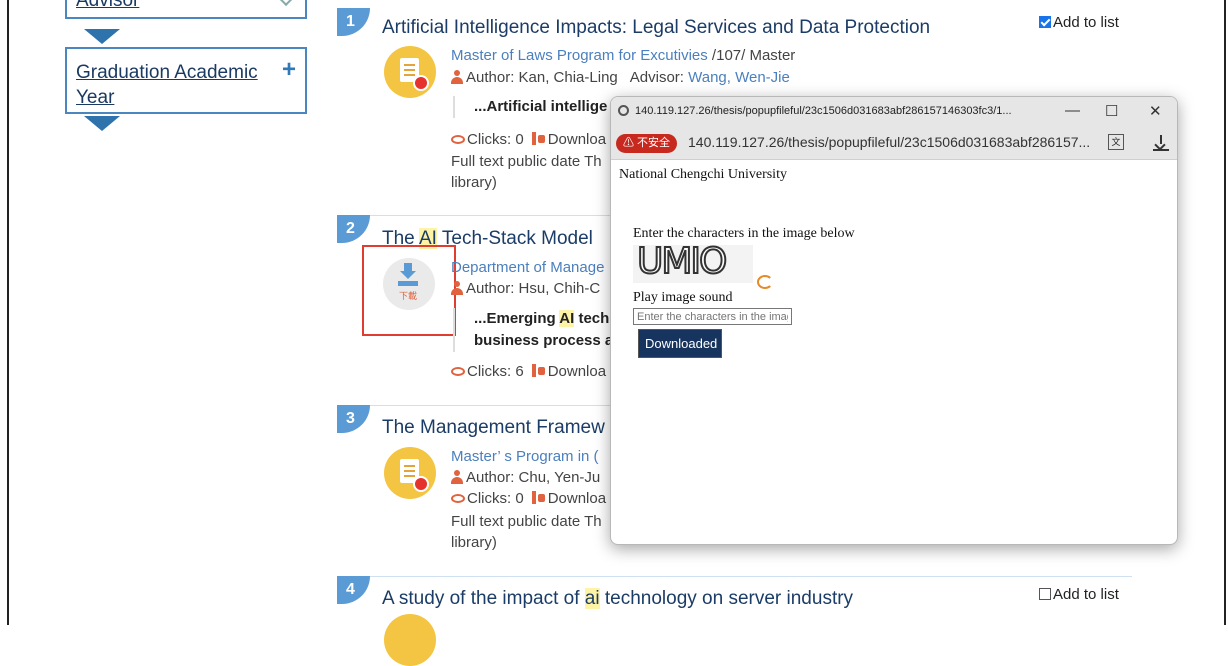 The height and width of the screenshot is (666, 1228). I want to click on university-name: National Chengchi University, so click(703, 174).